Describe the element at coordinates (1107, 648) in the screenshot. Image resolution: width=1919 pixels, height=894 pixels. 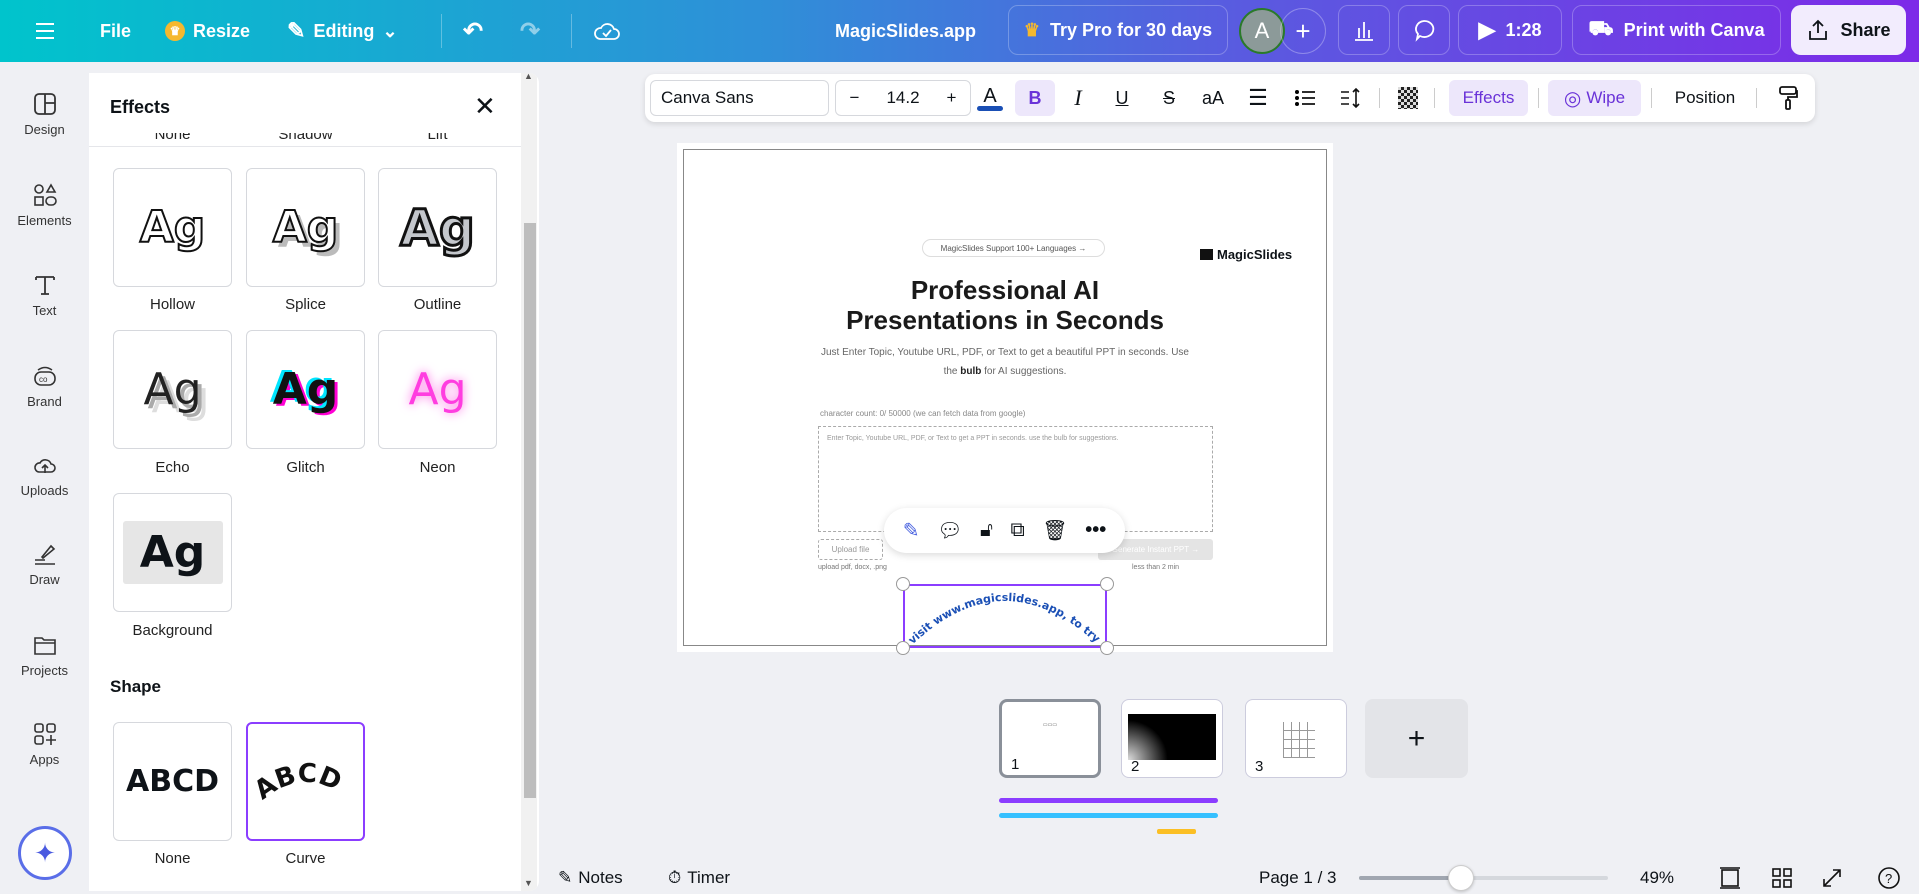
I see `resize-handle-br` at that location.